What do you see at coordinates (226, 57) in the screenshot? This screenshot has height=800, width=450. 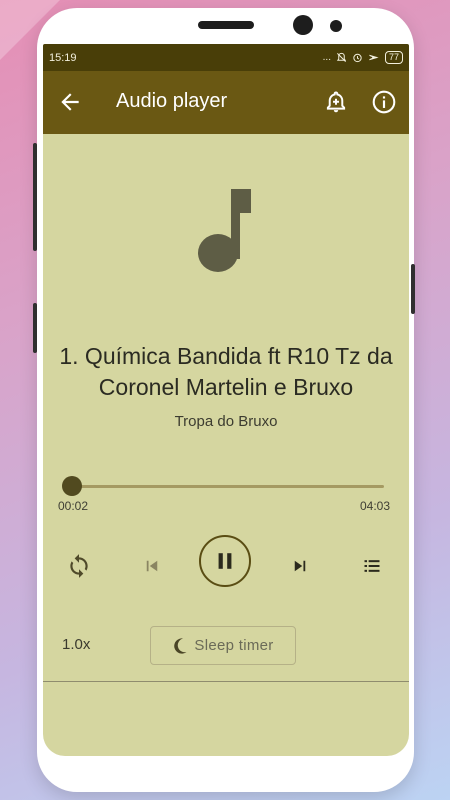 I see `status-bar: 15:19 ... 77` at bounding box center [226, 57].